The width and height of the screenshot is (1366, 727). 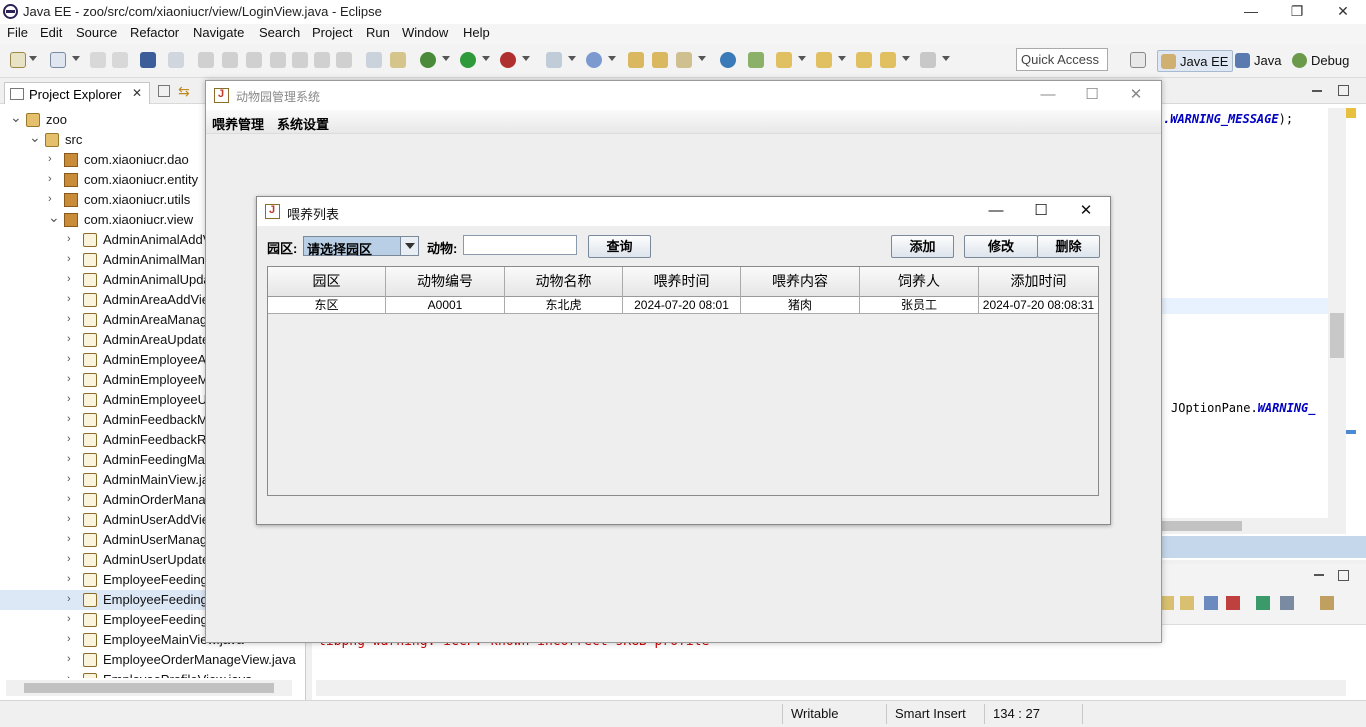 What do you see at coordinates (51, 32) in the screenshot?
I see `menu-edit: Edit` at bounding box center [51, 32].